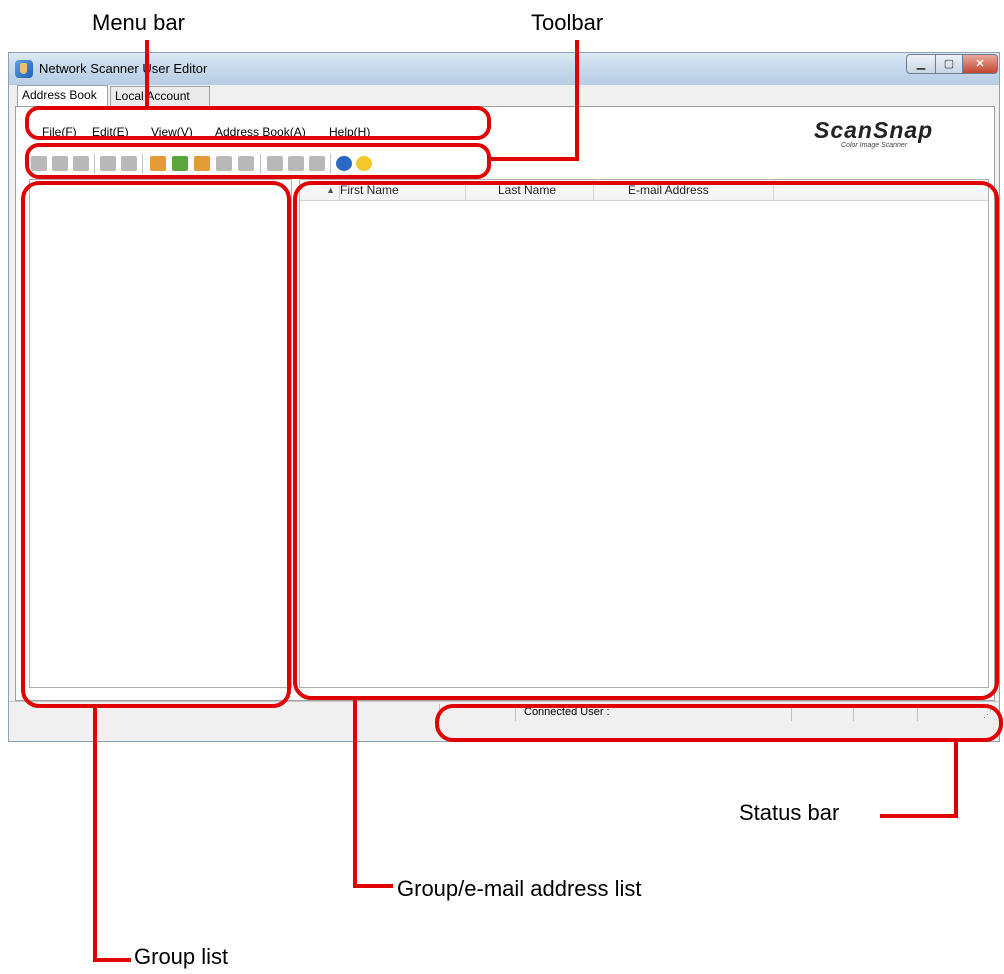 Image resolution: width=1004 pixels, height=974 pixels. I want to click on toolbar-leader-horizontal, so click(534, 159).